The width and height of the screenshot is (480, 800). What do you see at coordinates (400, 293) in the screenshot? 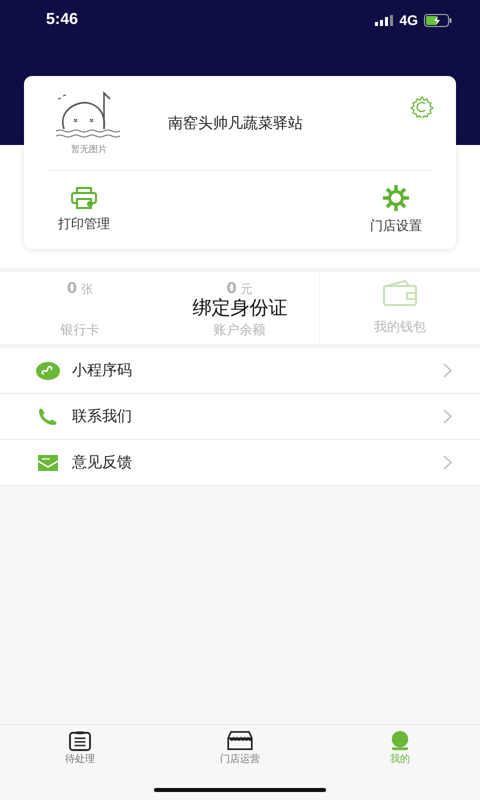
I see `wallet-icon` at bounding box center [400, 293].